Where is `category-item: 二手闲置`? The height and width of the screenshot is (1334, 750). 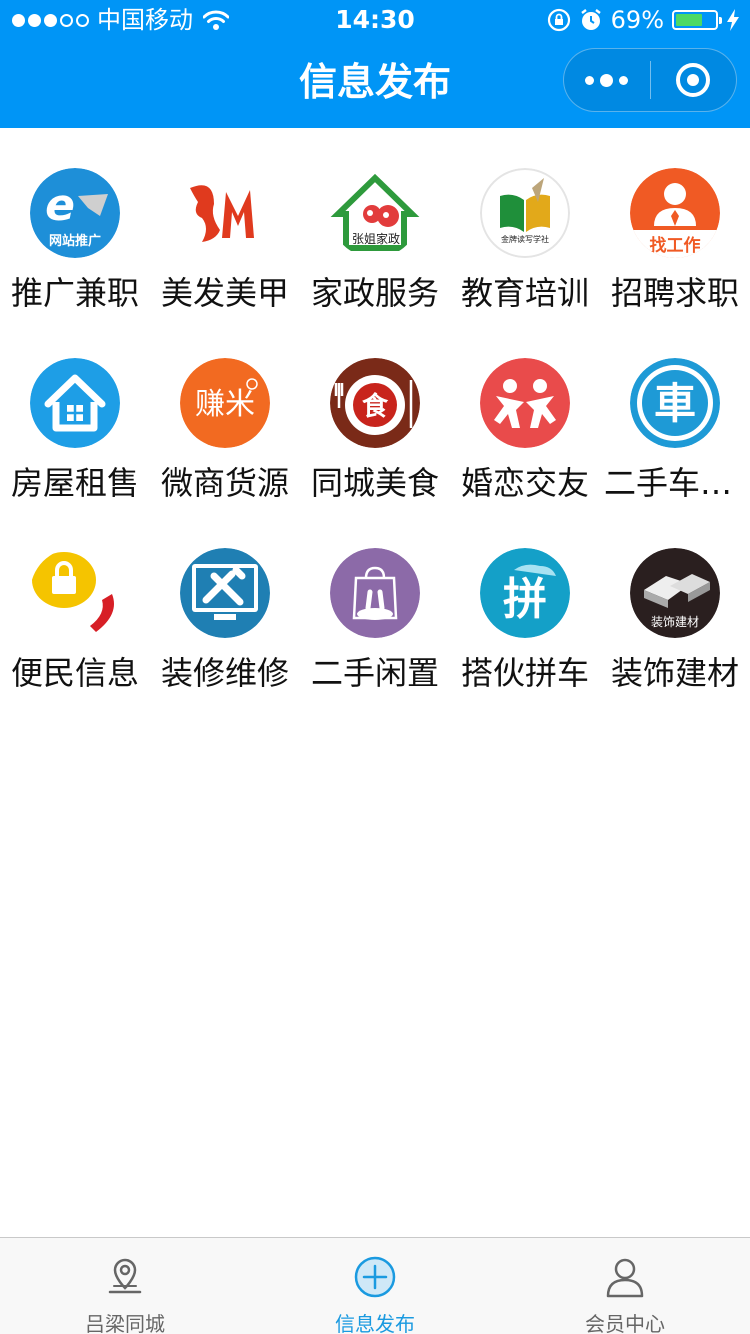
category-item: 二手闲置 is located at coordinates (375, 603).